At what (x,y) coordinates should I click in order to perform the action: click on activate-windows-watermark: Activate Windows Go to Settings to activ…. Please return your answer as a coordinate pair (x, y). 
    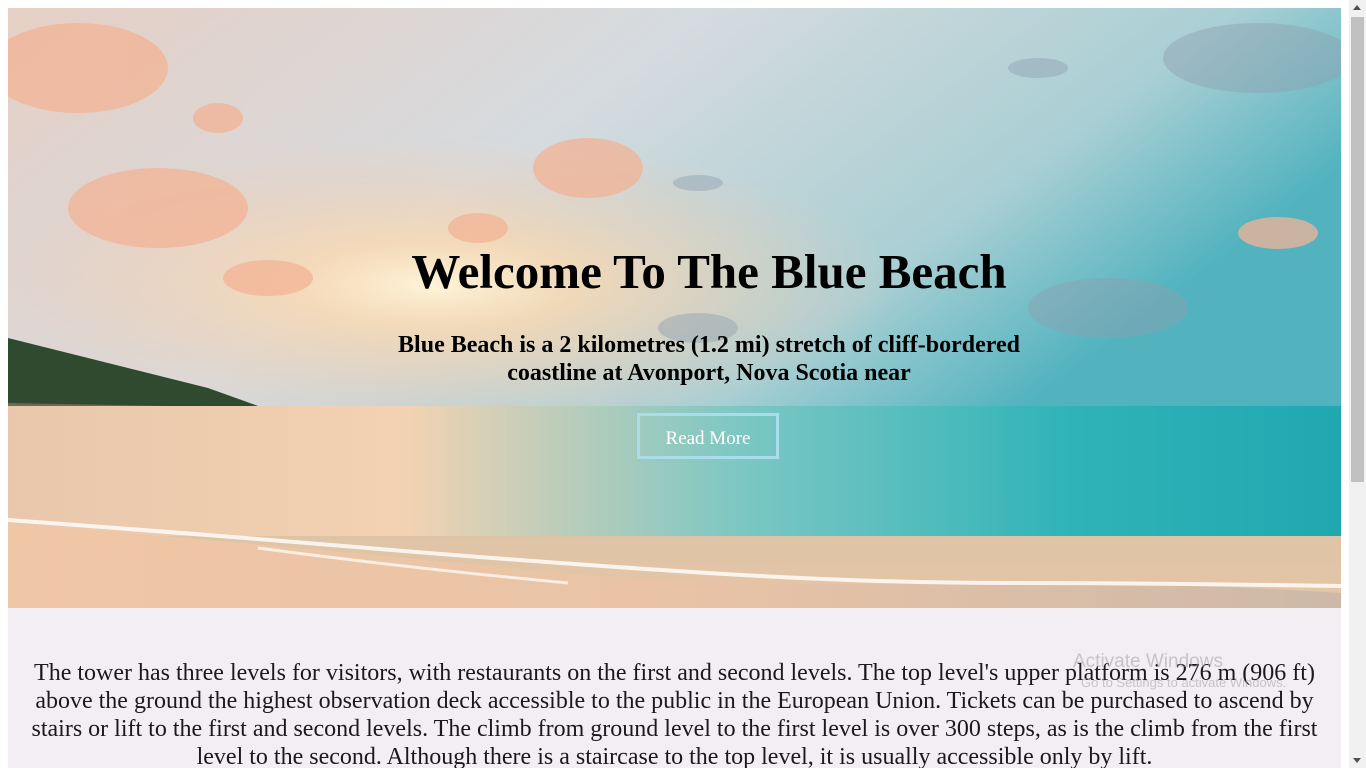
    Looking at the image, I should click on (1179, 671).